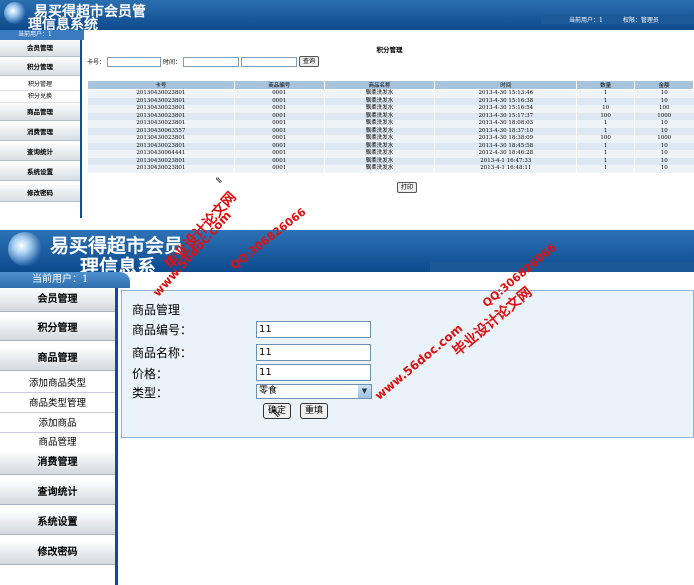 The width and height of the screenshot is (694, 585). What do you see at coordinates (25, 249) in the screenshot?
I see `logo-icon` at bounding box center [25, 249].